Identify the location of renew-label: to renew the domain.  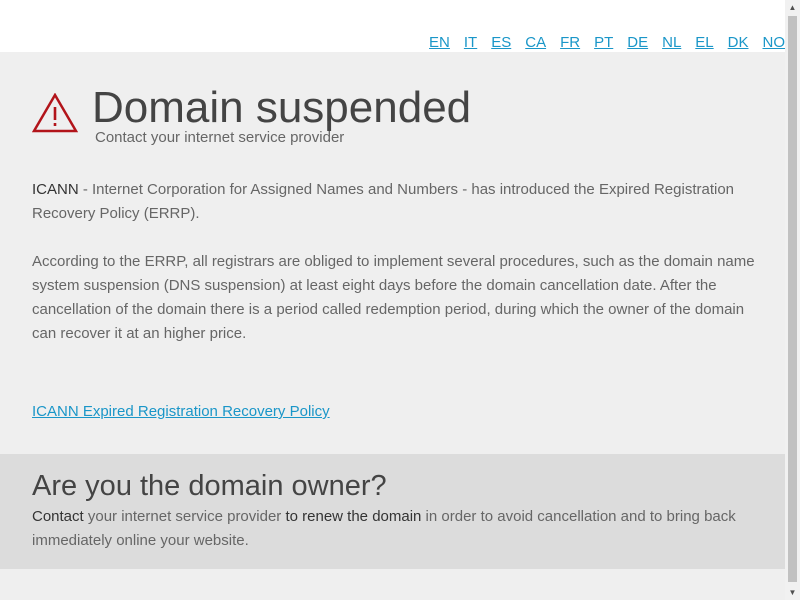
(353, 516).